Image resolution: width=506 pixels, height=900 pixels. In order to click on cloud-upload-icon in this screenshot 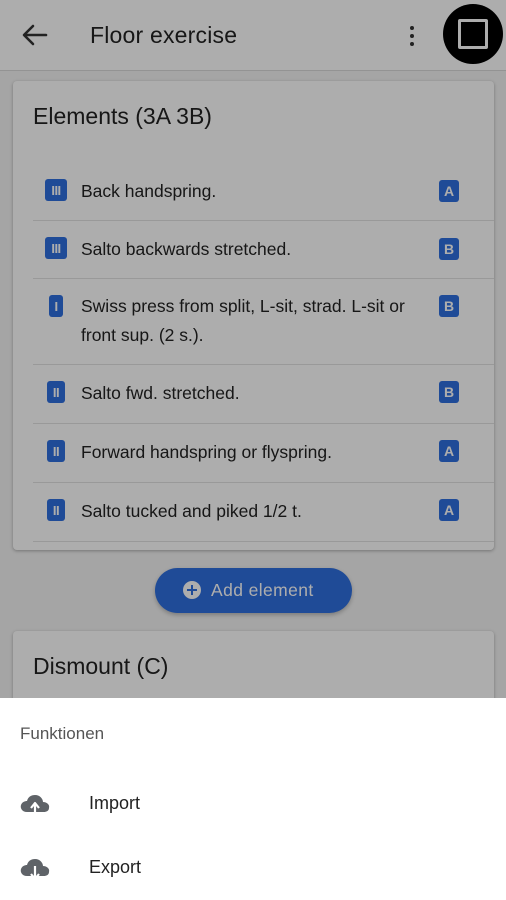, I will do `click(35, 805)`.